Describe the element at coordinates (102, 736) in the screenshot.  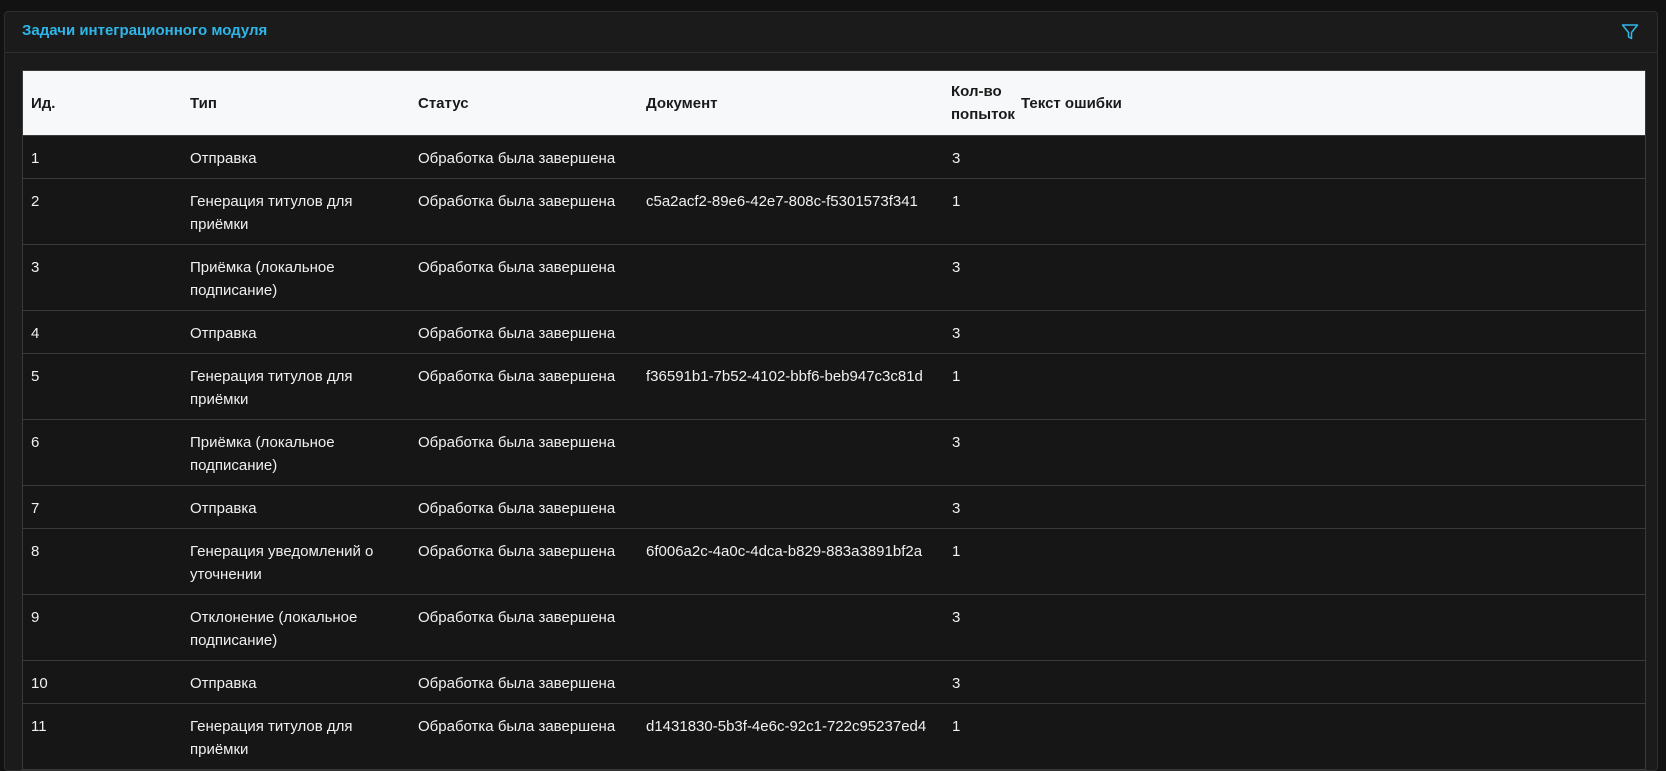
I see `cell-id: 11` at that location.